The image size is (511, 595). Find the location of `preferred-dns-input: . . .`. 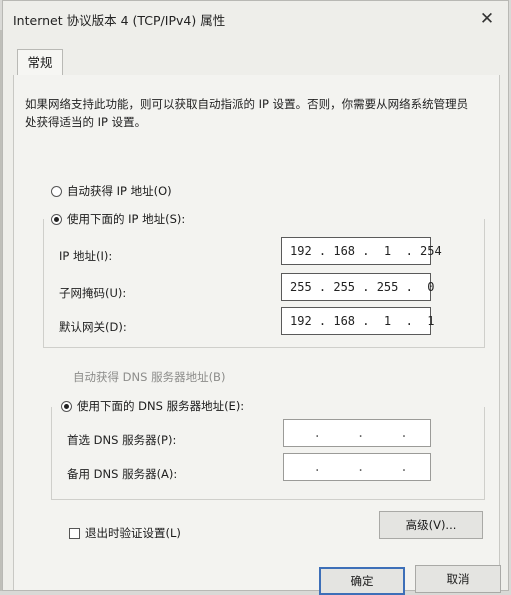

preferred-dns-input: . . . is located at coordinates (357, 433).